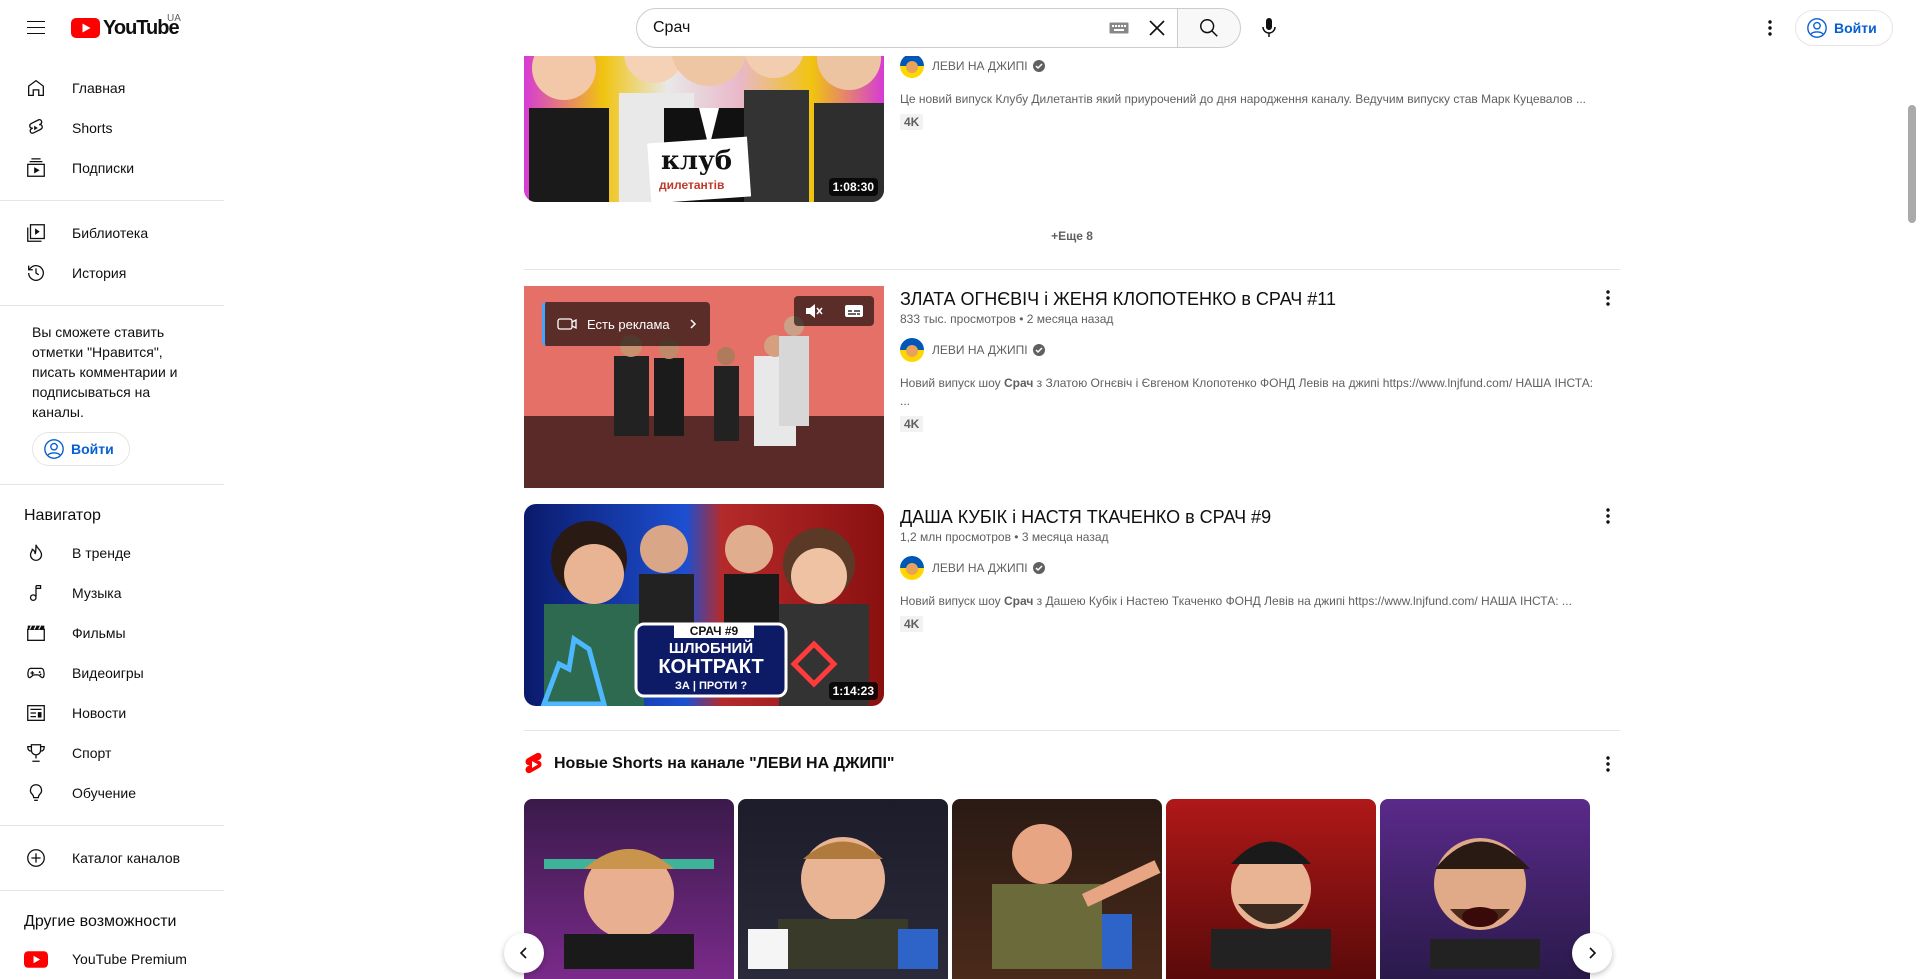  Describe the element at coordinates (36, 28) in the screenshot. I see `hamburger-menu-icon` at that location.